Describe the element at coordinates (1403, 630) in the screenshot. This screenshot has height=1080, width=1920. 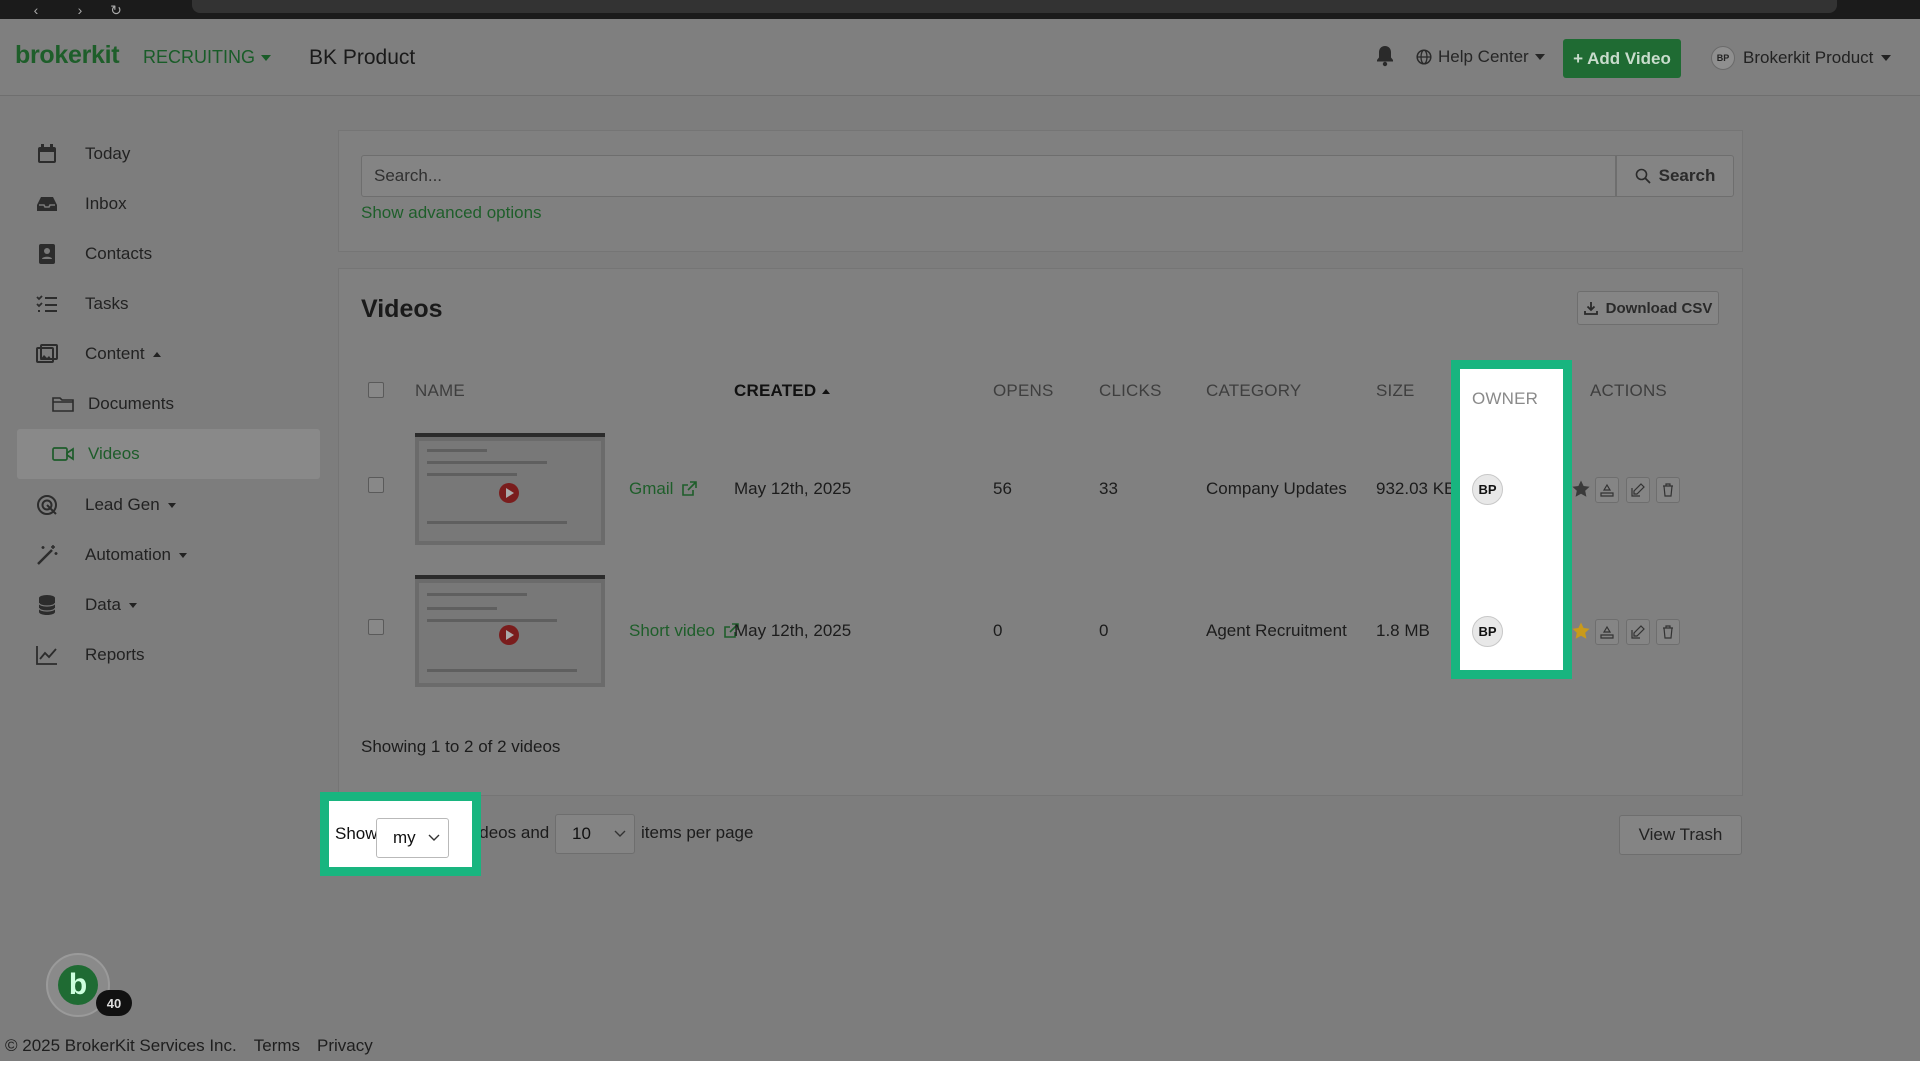
I see `size-value: 1.8 MB` at that location.